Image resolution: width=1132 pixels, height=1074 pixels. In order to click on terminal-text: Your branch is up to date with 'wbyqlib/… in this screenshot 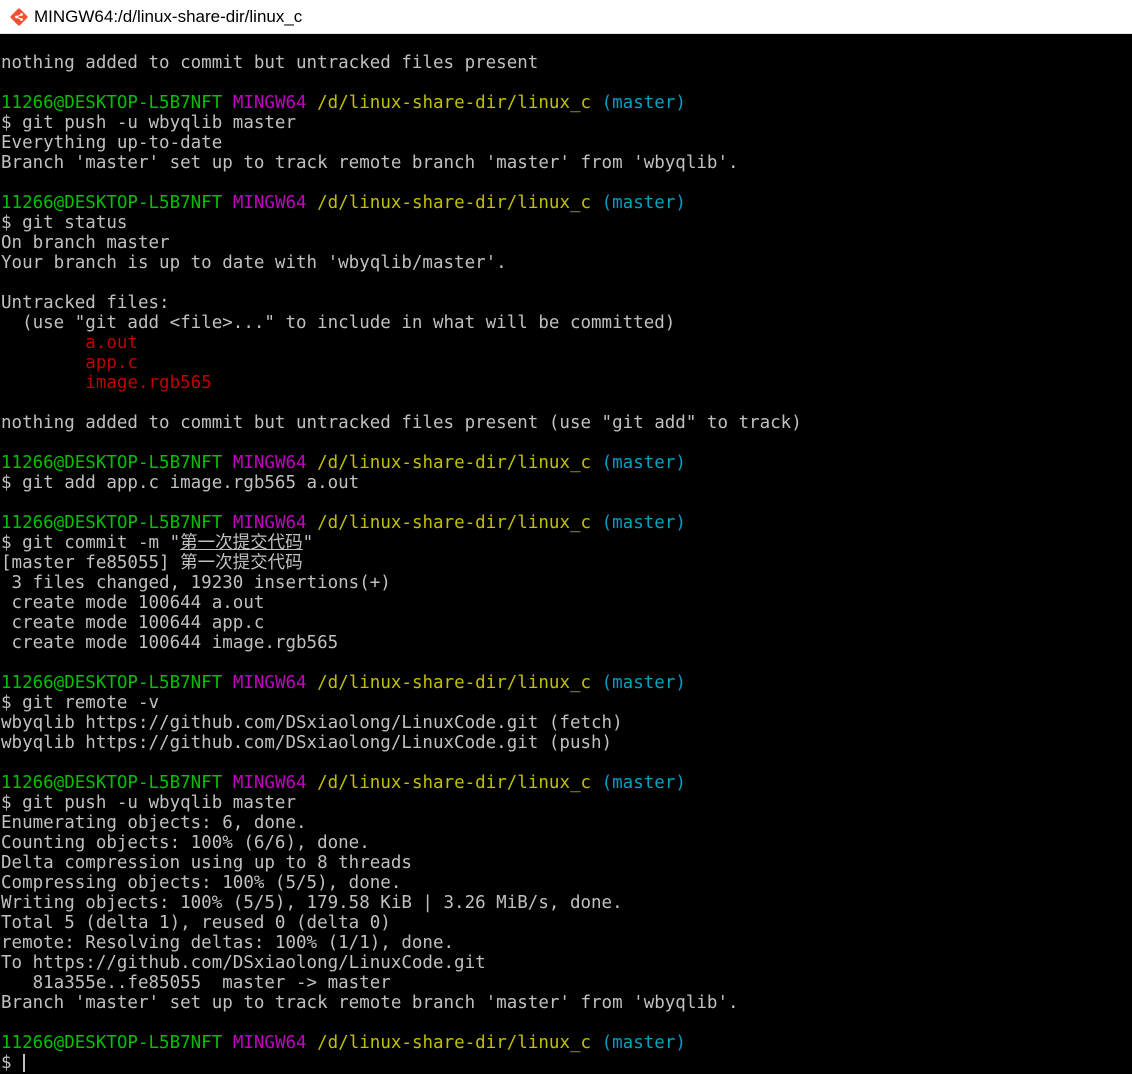, I will do `click(254, 263)`.